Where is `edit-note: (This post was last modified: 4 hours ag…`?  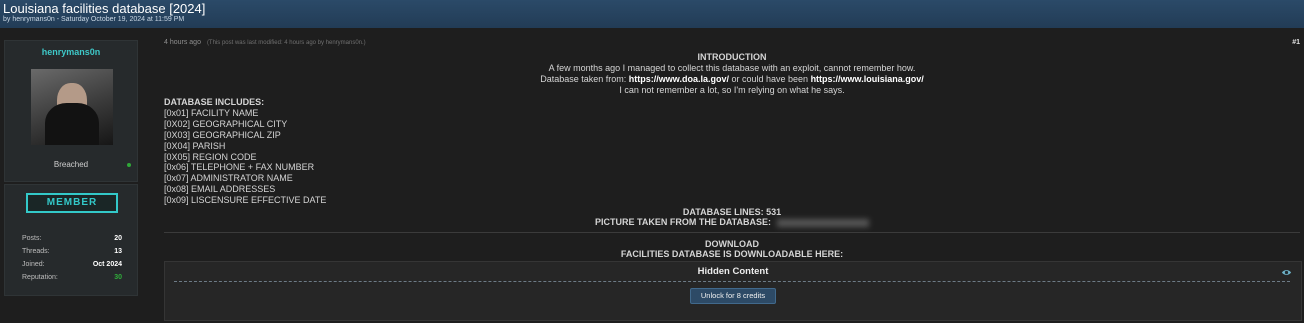 edit-note: (This post was last modified: 4 hours ag… is located at coordinates (286, 43).